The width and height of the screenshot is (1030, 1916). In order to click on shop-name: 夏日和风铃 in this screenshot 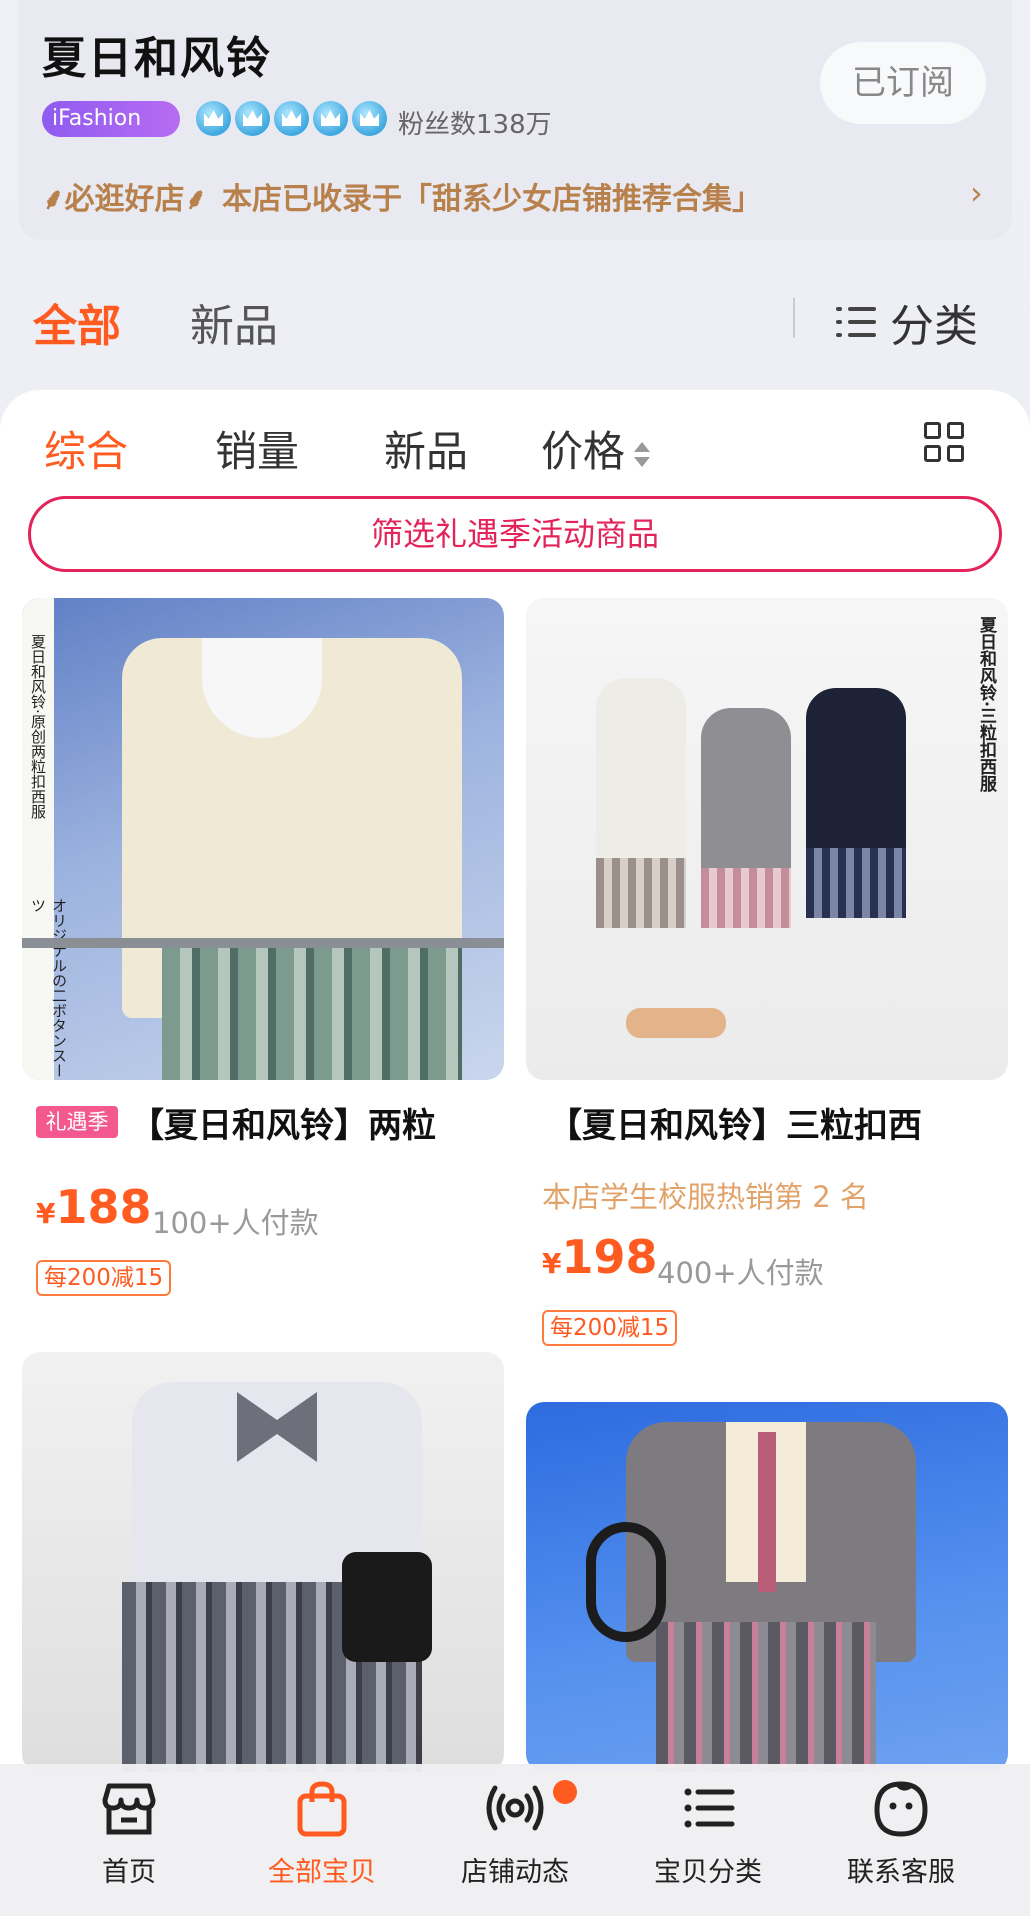, I will do `click(157, 58)`.